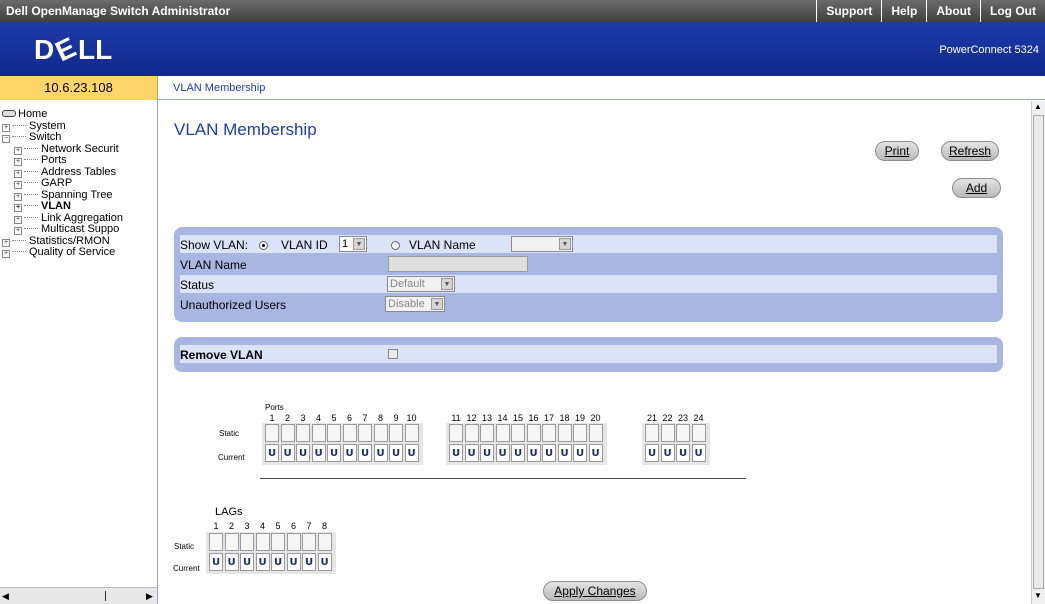 Image resolution: width=1045 pixels, height=604 pixels. Describe the element at coordinates (395, 245) in the screenshot. I see `vlan-name-radio` at that location.